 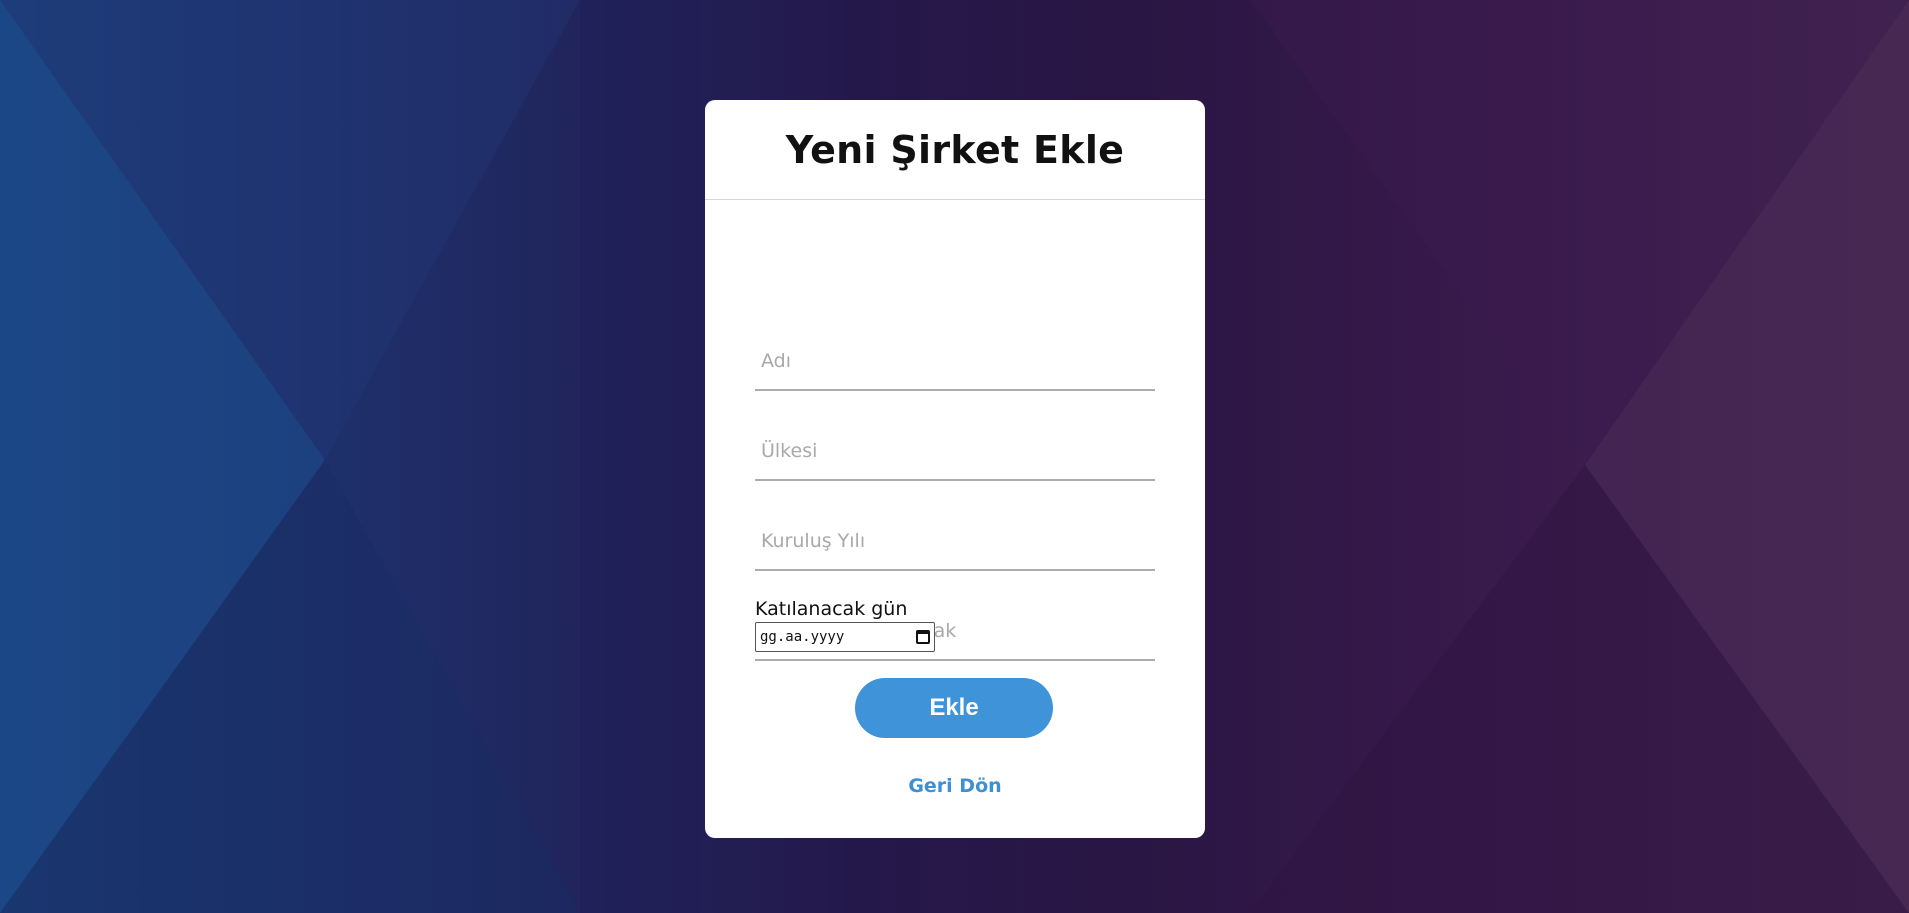 What do you see at coordinates (923, 637) in the screenshot?
I see `calendar-icon` at bounding box center [923, 637].